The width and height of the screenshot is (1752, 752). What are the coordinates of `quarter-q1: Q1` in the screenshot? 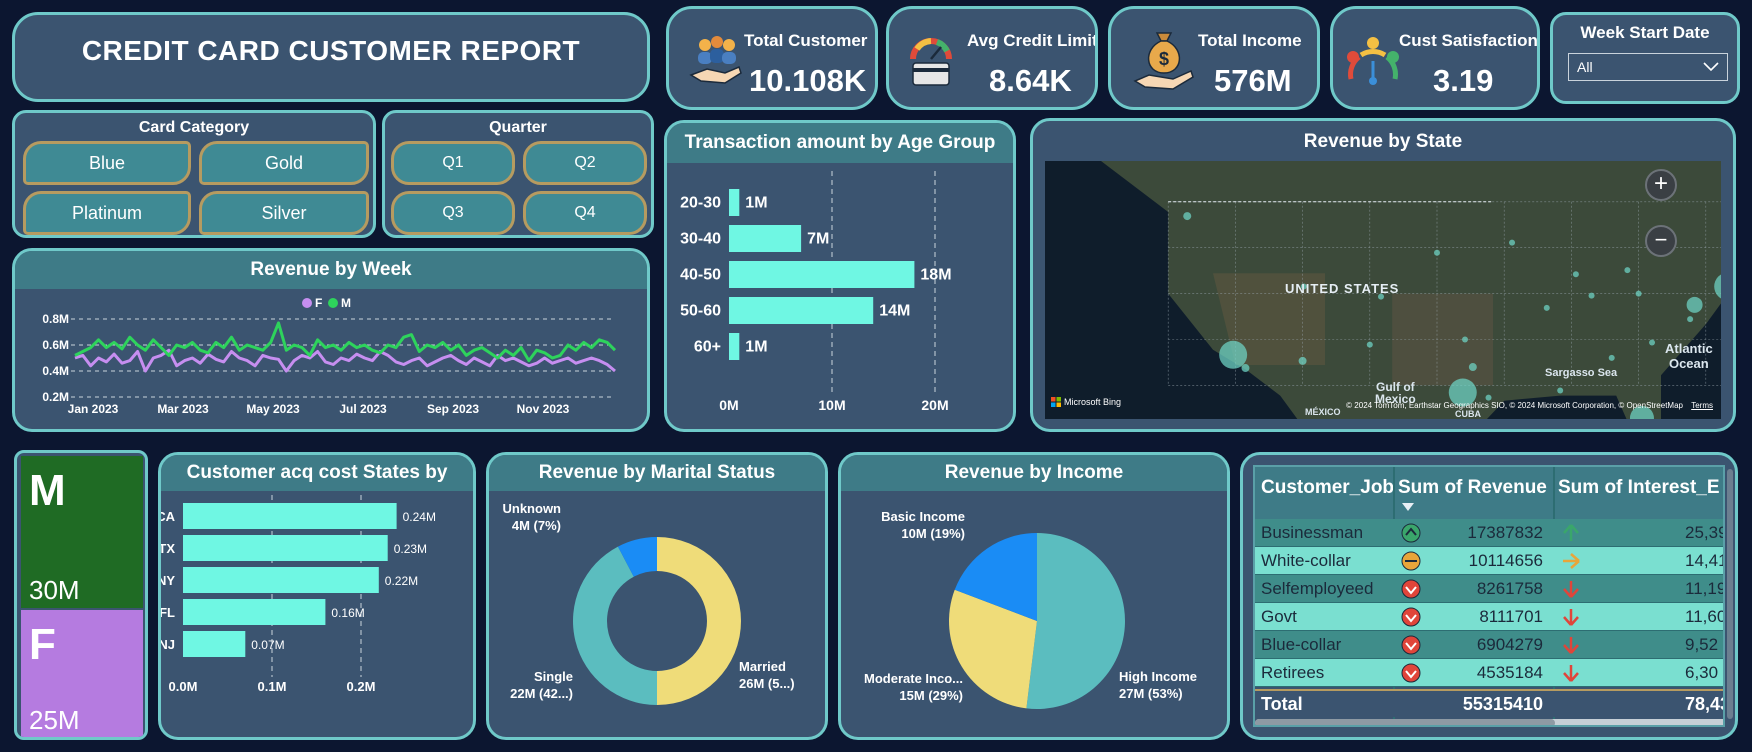 It's located at (453, 163).